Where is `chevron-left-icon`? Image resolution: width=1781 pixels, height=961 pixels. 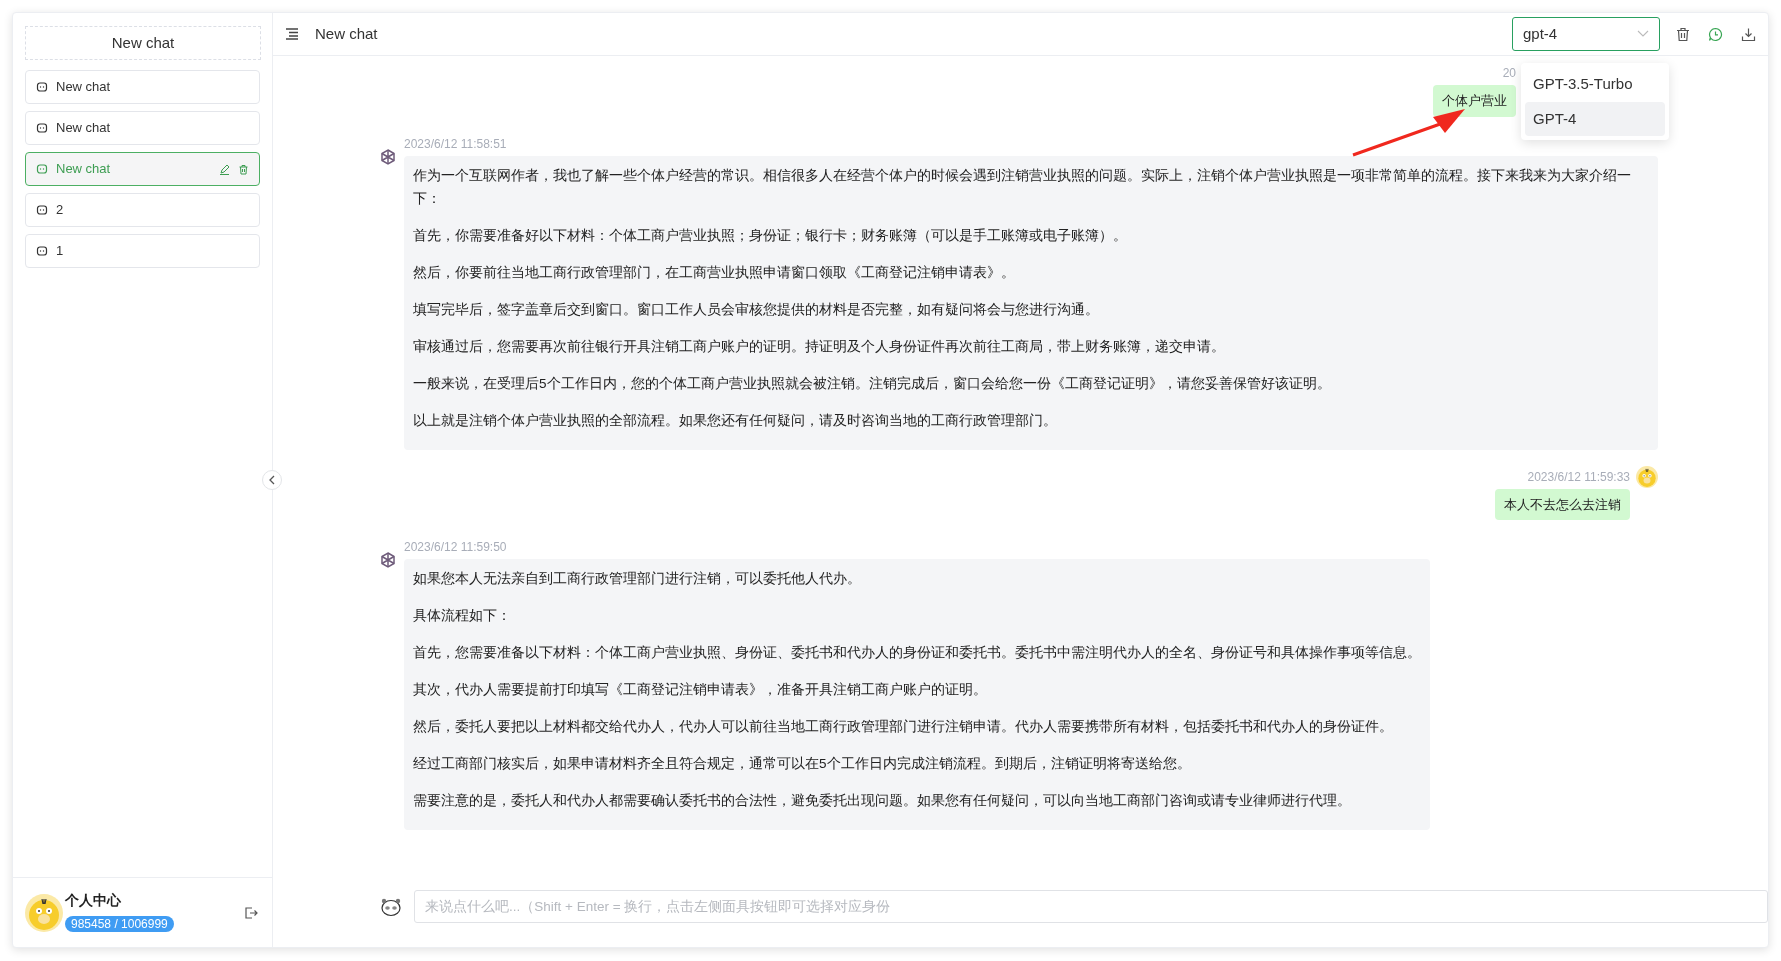
chevron-left-icon is located at coordinates (272, 480).